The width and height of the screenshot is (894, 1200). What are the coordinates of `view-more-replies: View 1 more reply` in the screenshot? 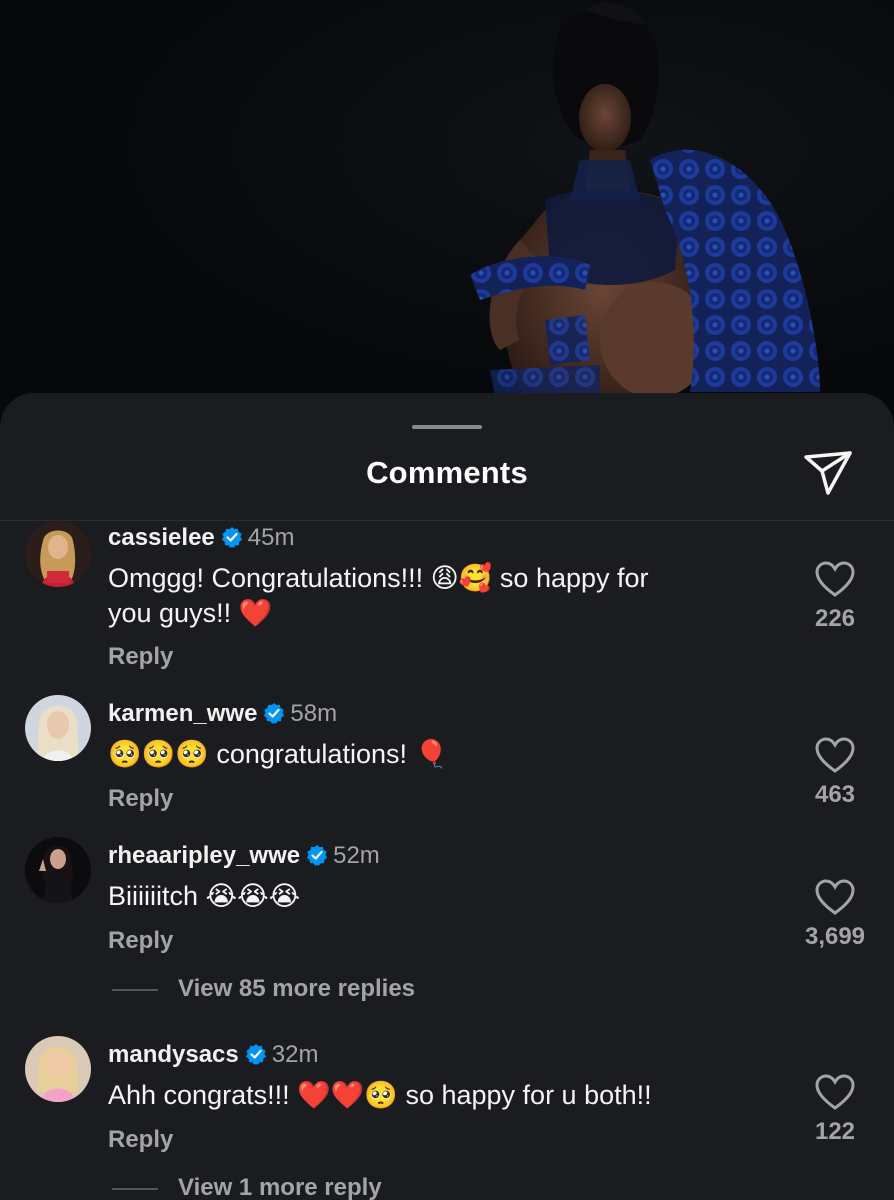 It's located at (247, 1187).